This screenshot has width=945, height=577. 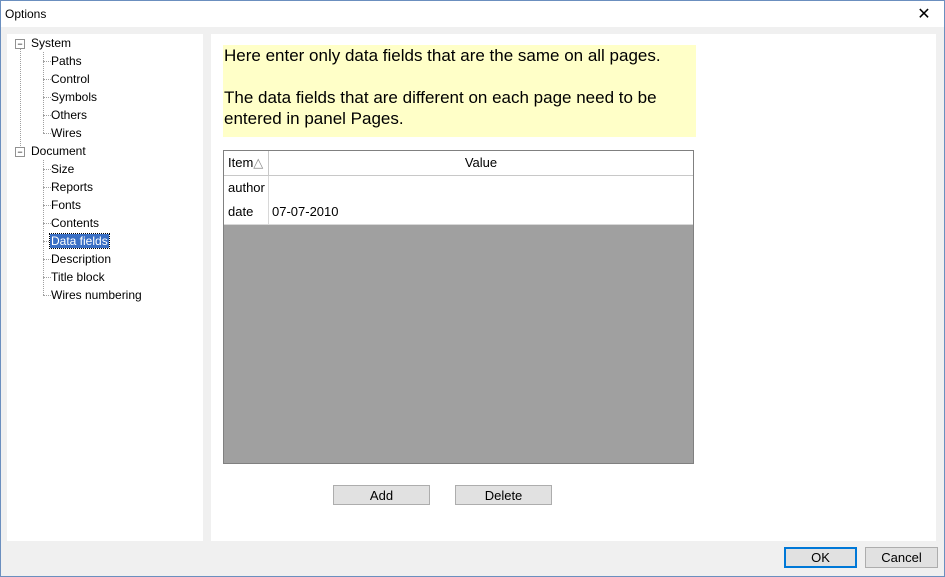 I want to click on tree-node-label: Document, so click(x=58, y=151).